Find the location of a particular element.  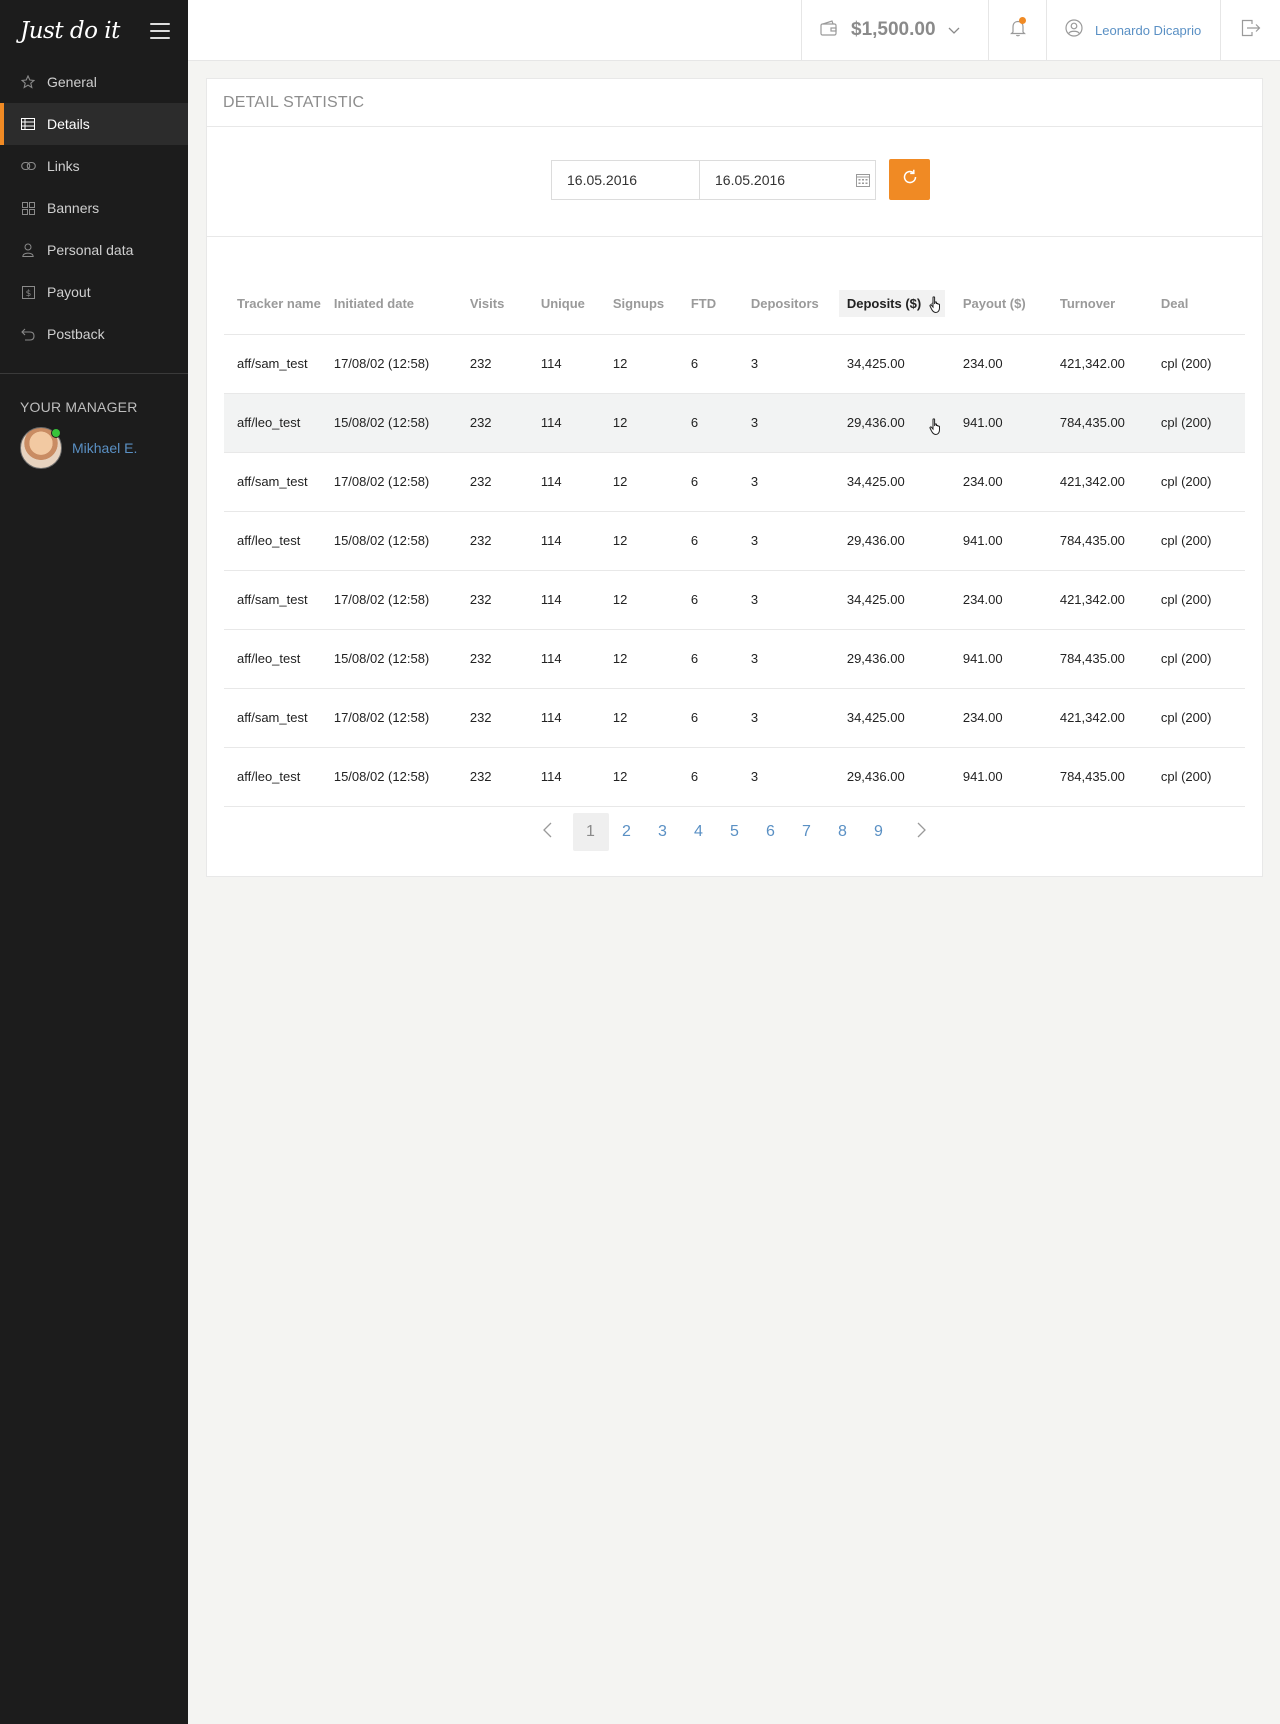

prev-page-button is located at coordinates (548, 832).